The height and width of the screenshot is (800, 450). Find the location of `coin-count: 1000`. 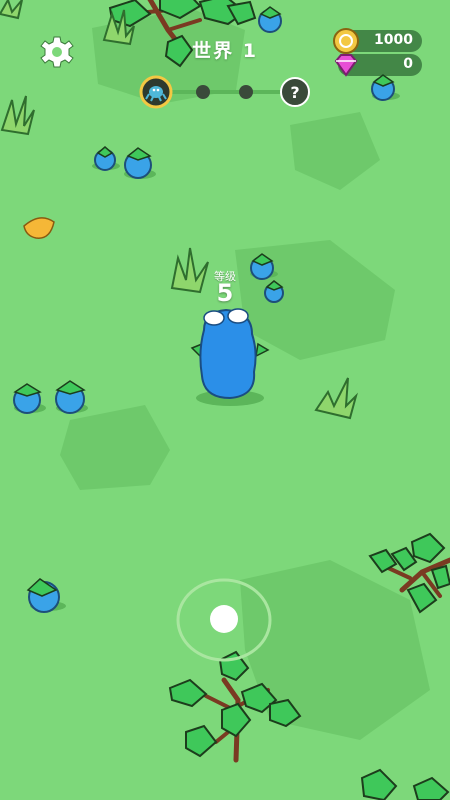

coin-count: 1000 is located at coordinates (393, 40).